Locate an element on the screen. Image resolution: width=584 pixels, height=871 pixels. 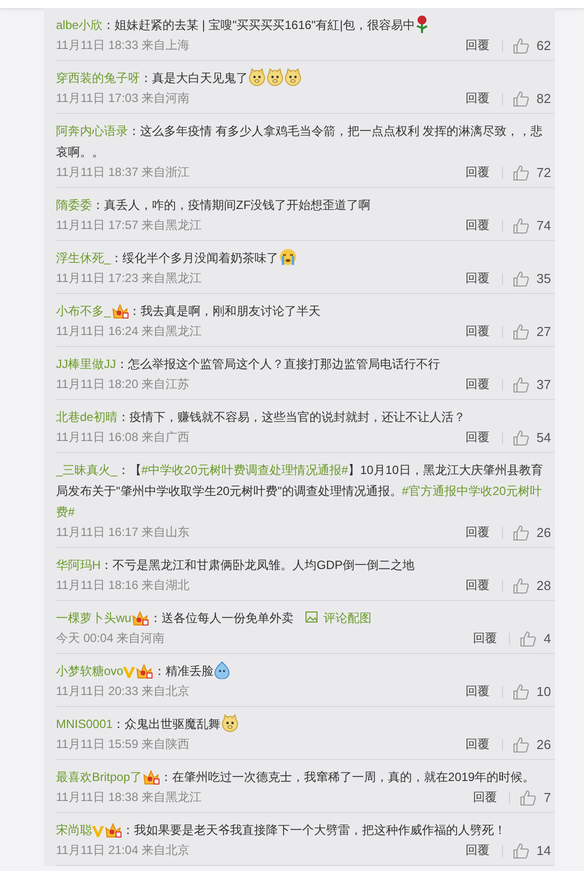
comment-time: 11月11日 16:17 来自山东 is located at coordinates (123, 532).